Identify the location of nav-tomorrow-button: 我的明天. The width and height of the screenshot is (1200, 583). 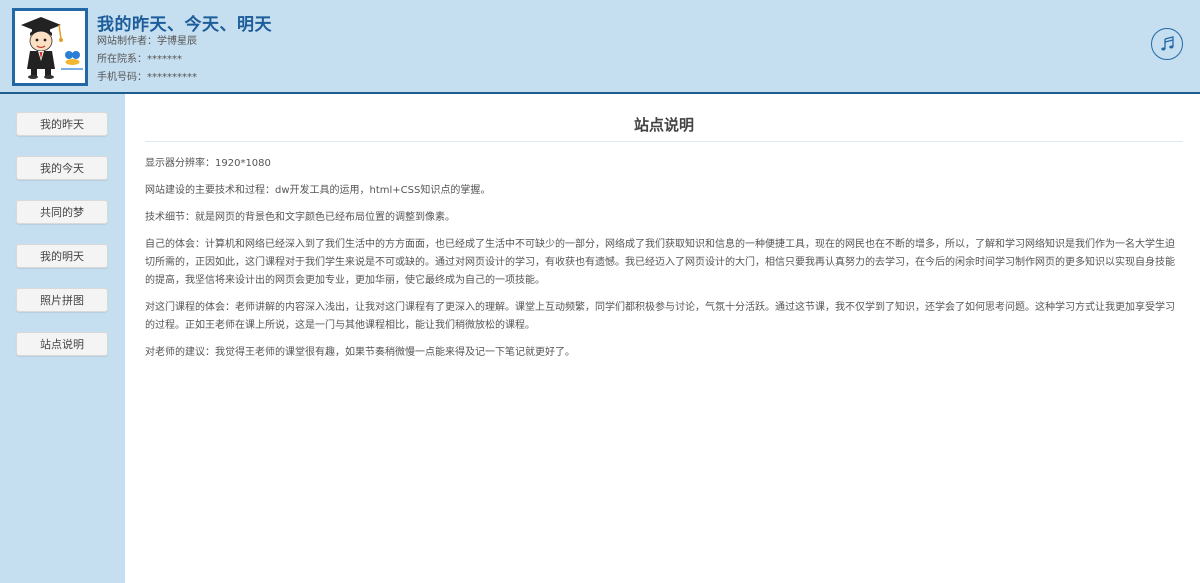
(62, 256).